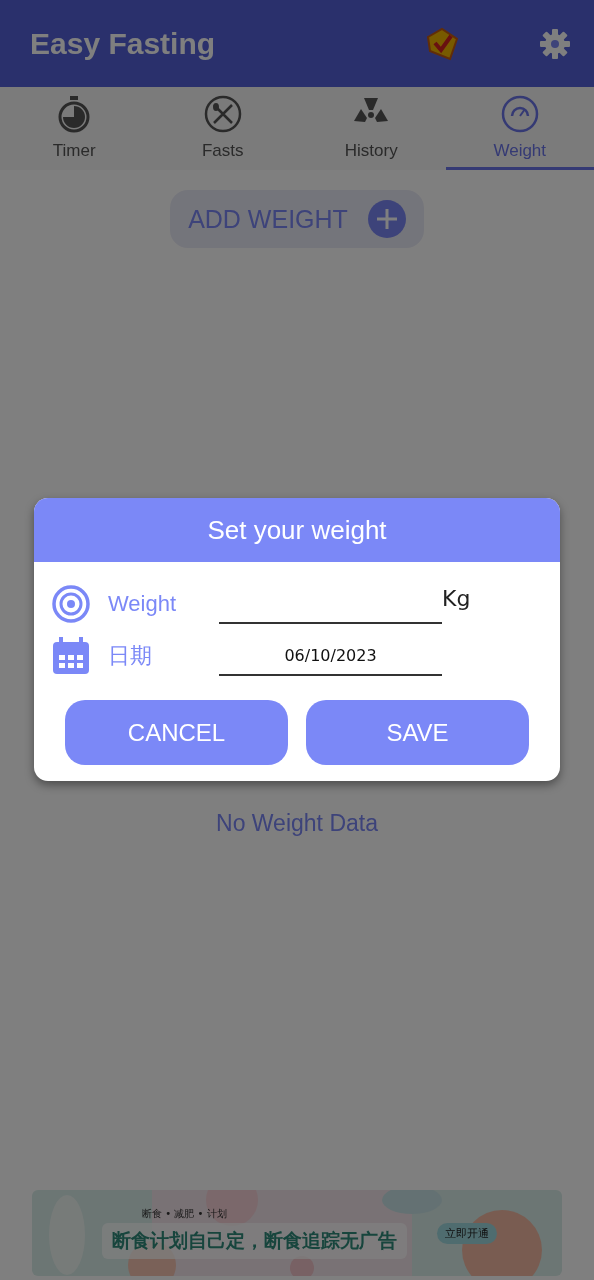  Describe the element at coordinates (130, 656) in the screenshot. I see `field-label: 日期` at that location.